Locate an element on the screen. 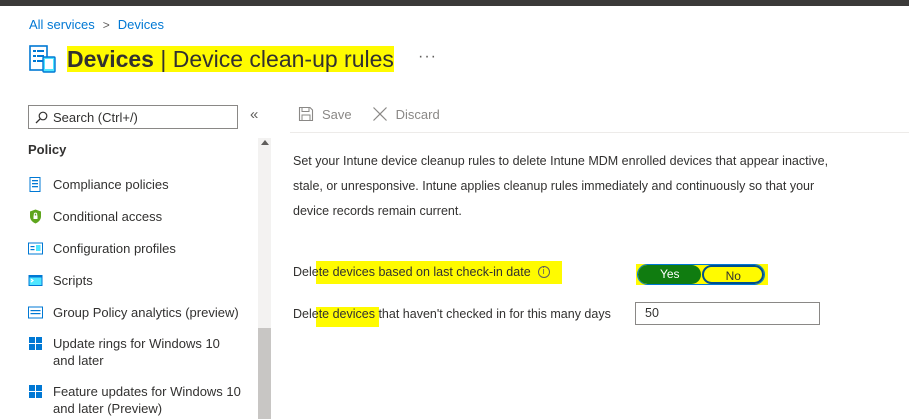 Image resolution: width=909 pixels, height=419 pixels. save-button: Save is located at coordinates (325, 114).